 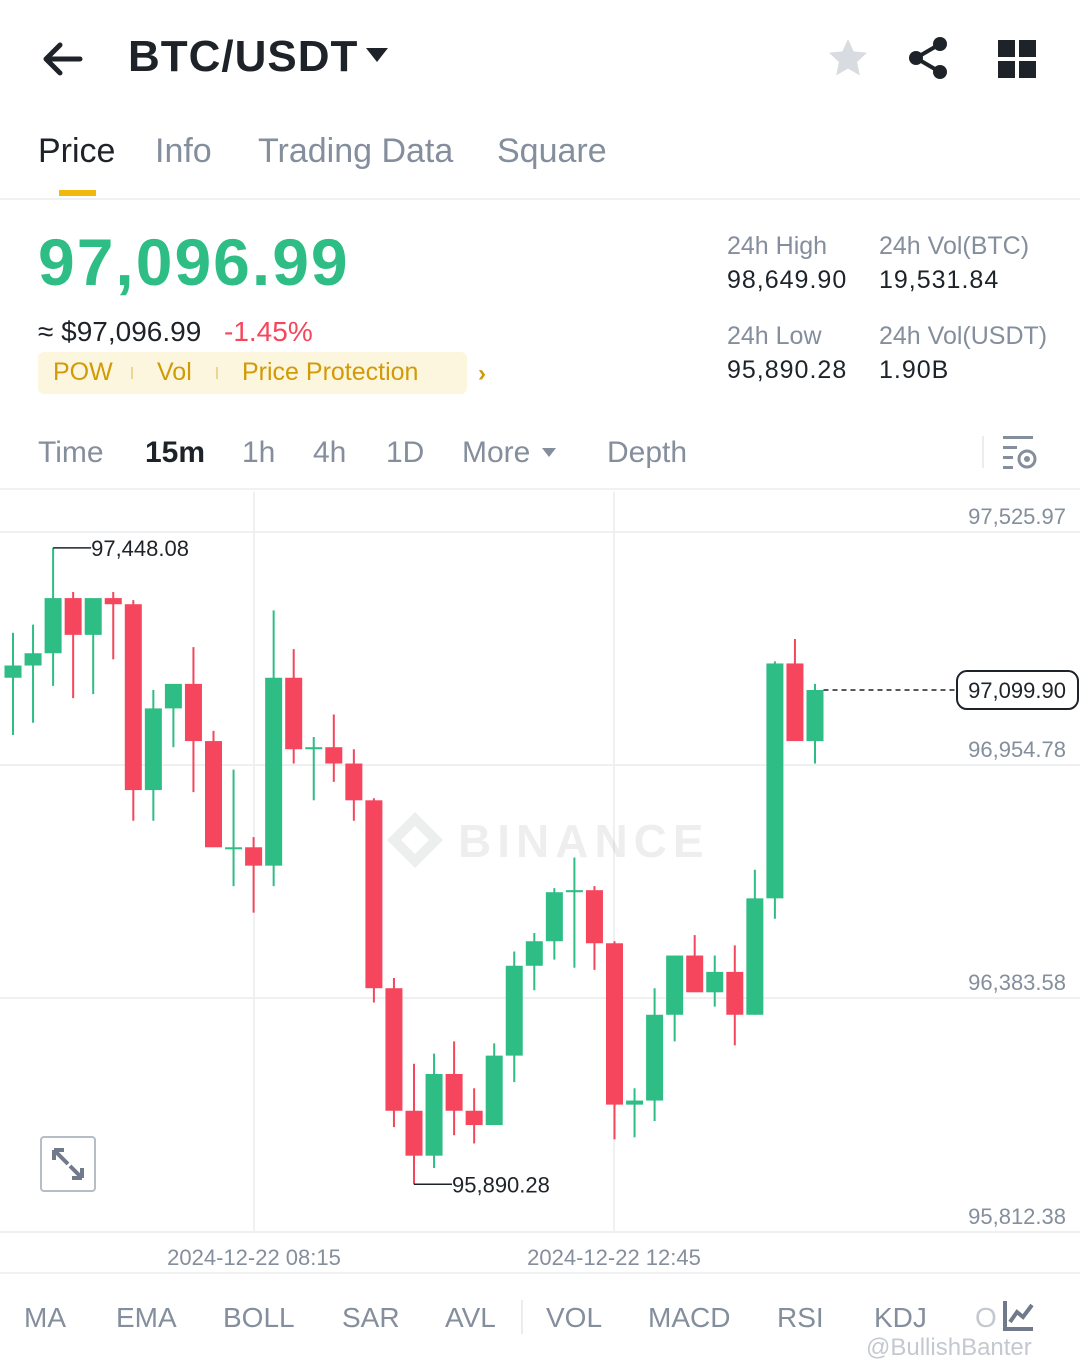 I want to click on star-icon, so click(x=848, y=58).